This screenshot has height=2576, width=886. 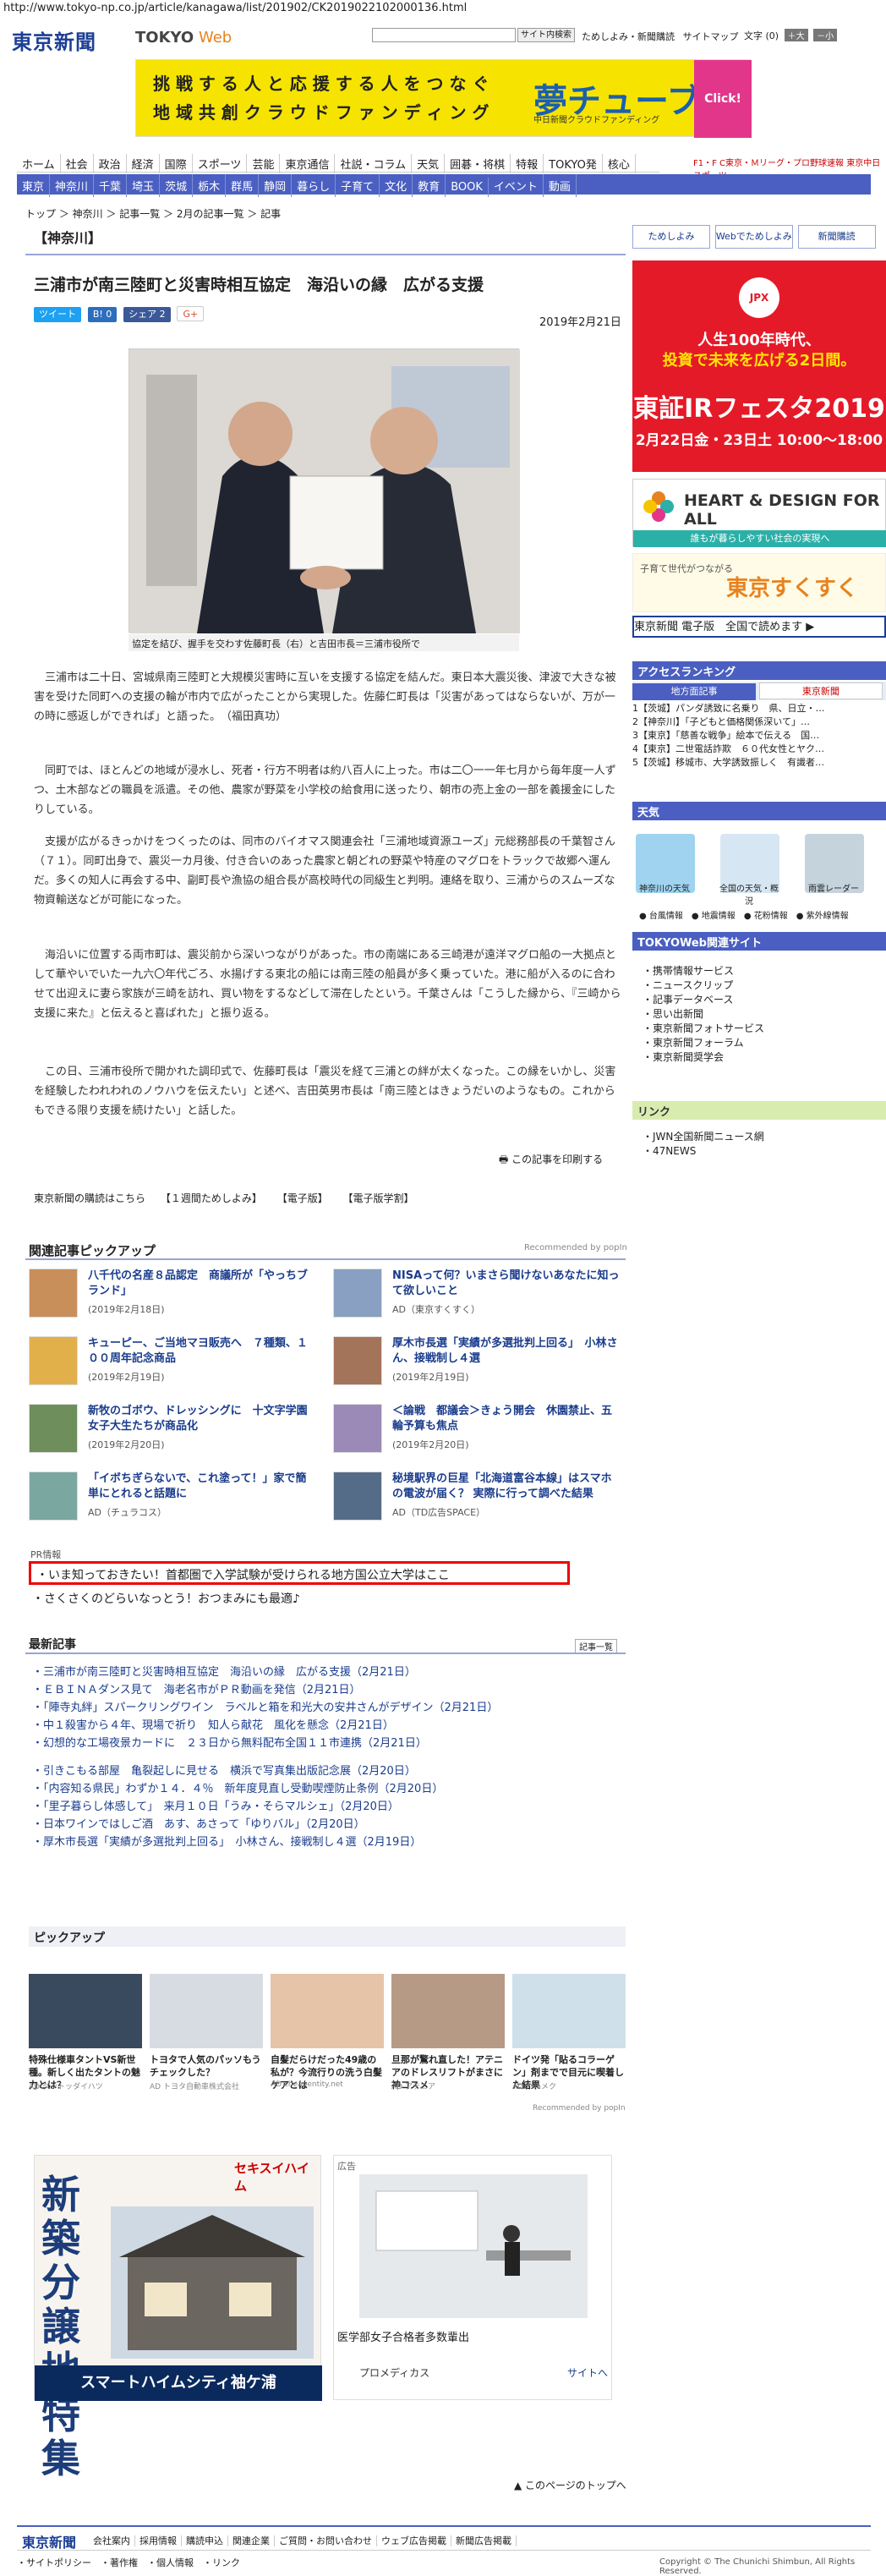 I want to click on article-list-button: 記事一覧, so click(x=596, y=1646).